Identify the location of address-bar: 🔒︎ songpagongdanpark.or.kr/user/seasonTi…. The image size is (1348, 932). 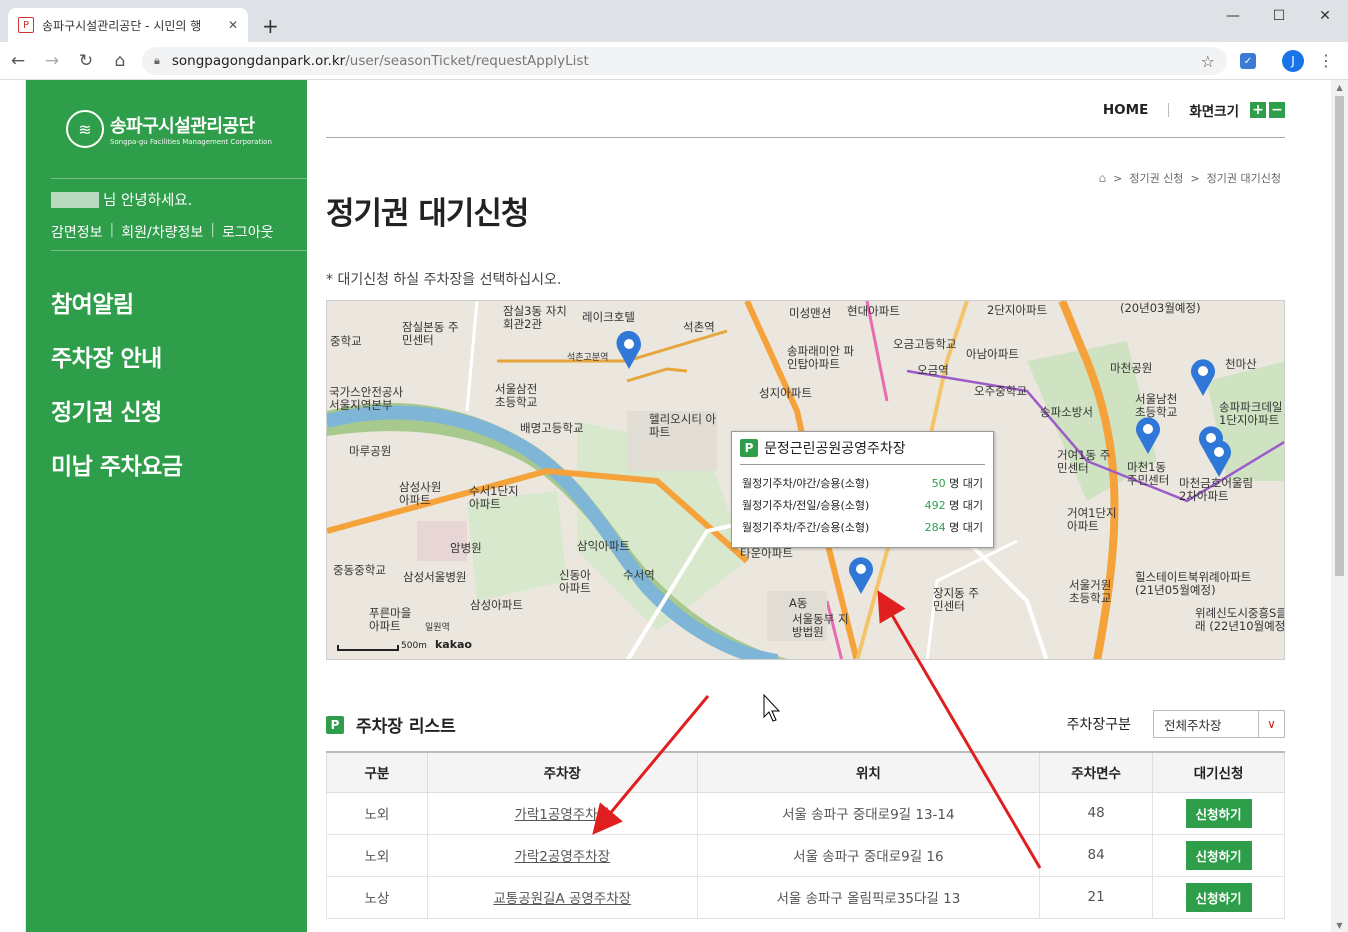
(684, 61).